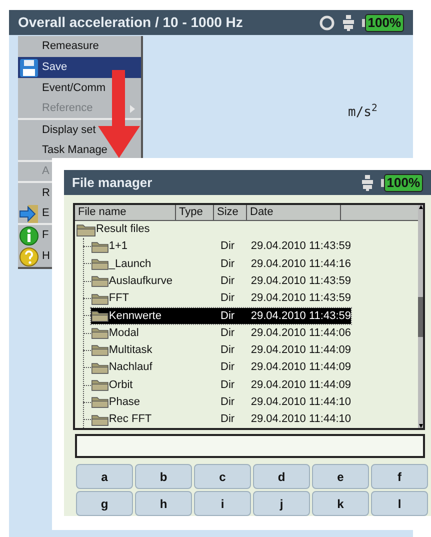  What do you see at coordinates (123, 230) in the screenshot?
I see `folder-name: Result files` at bounding box center [123, 230].